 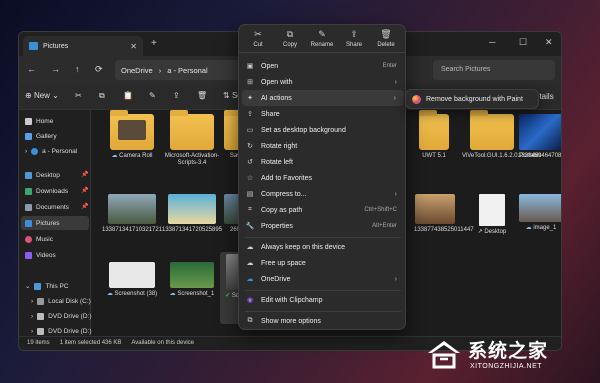 I want to click on menu-item-copy-path: ⌗ Copy as path Ctrl+Shift+C, so click(x=322, y=210).